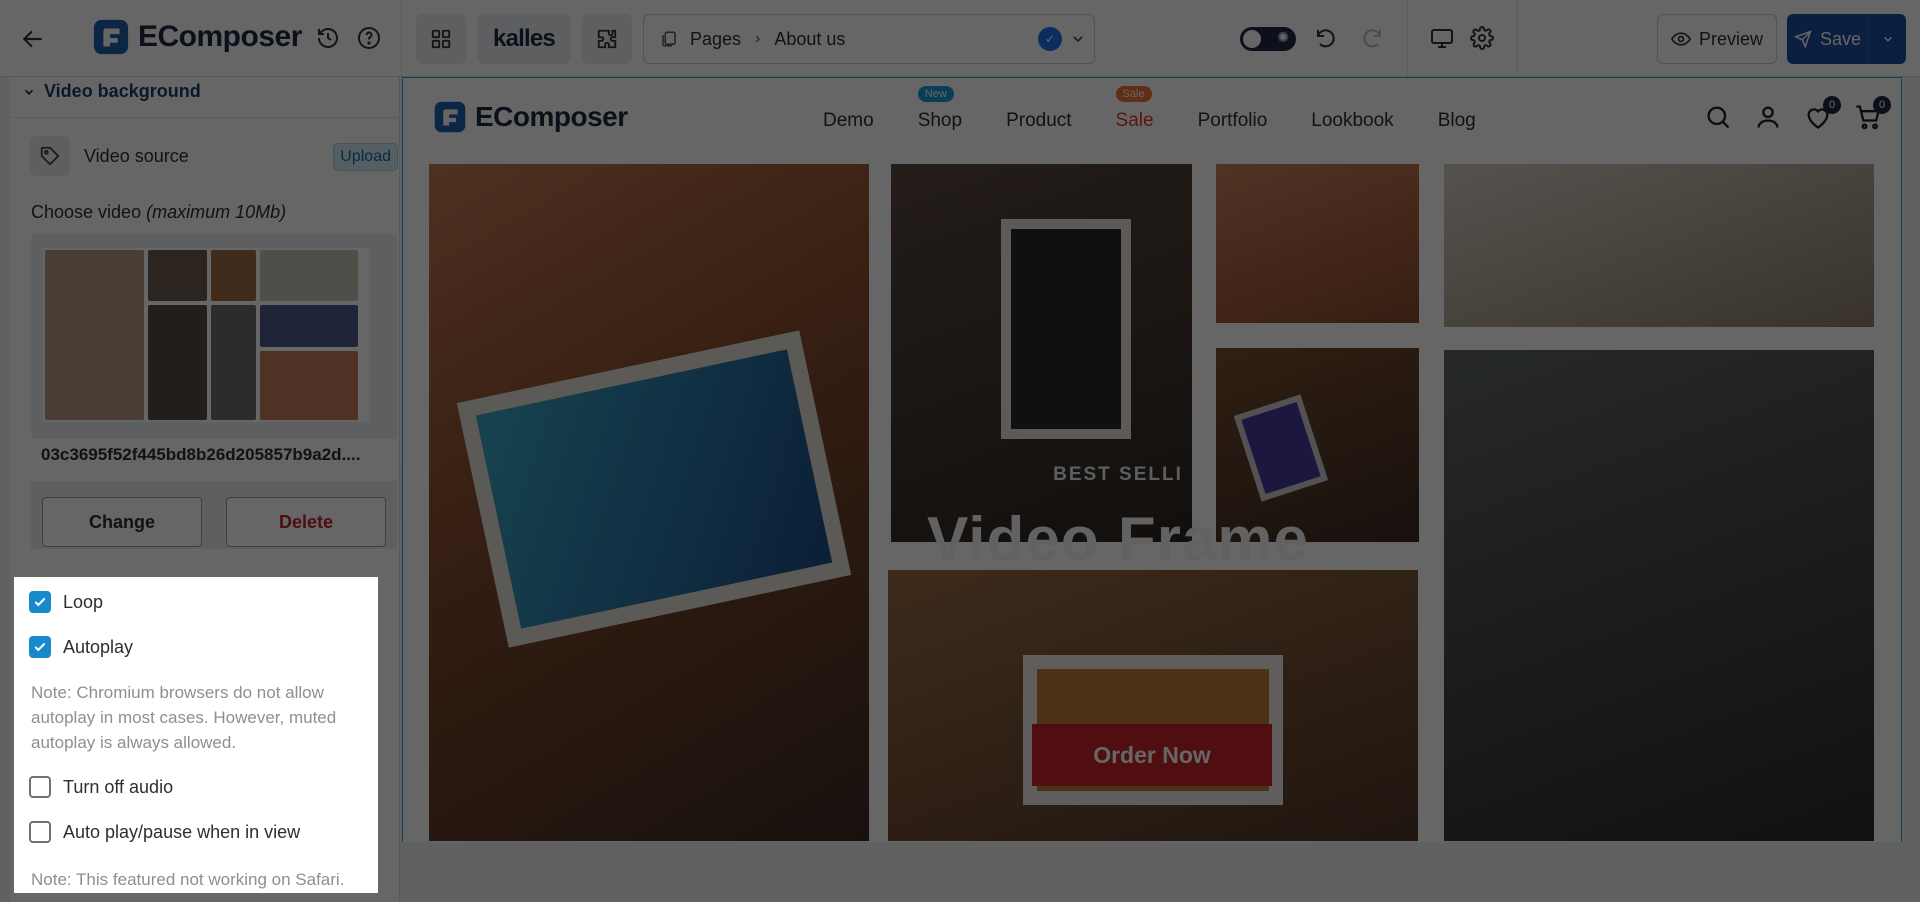 The width and height of the screenshot is (1920, 902). What do you see at coordinates (669, 39) in the screenshot?
I see `pages-icon` at bounding box center [669, 39].